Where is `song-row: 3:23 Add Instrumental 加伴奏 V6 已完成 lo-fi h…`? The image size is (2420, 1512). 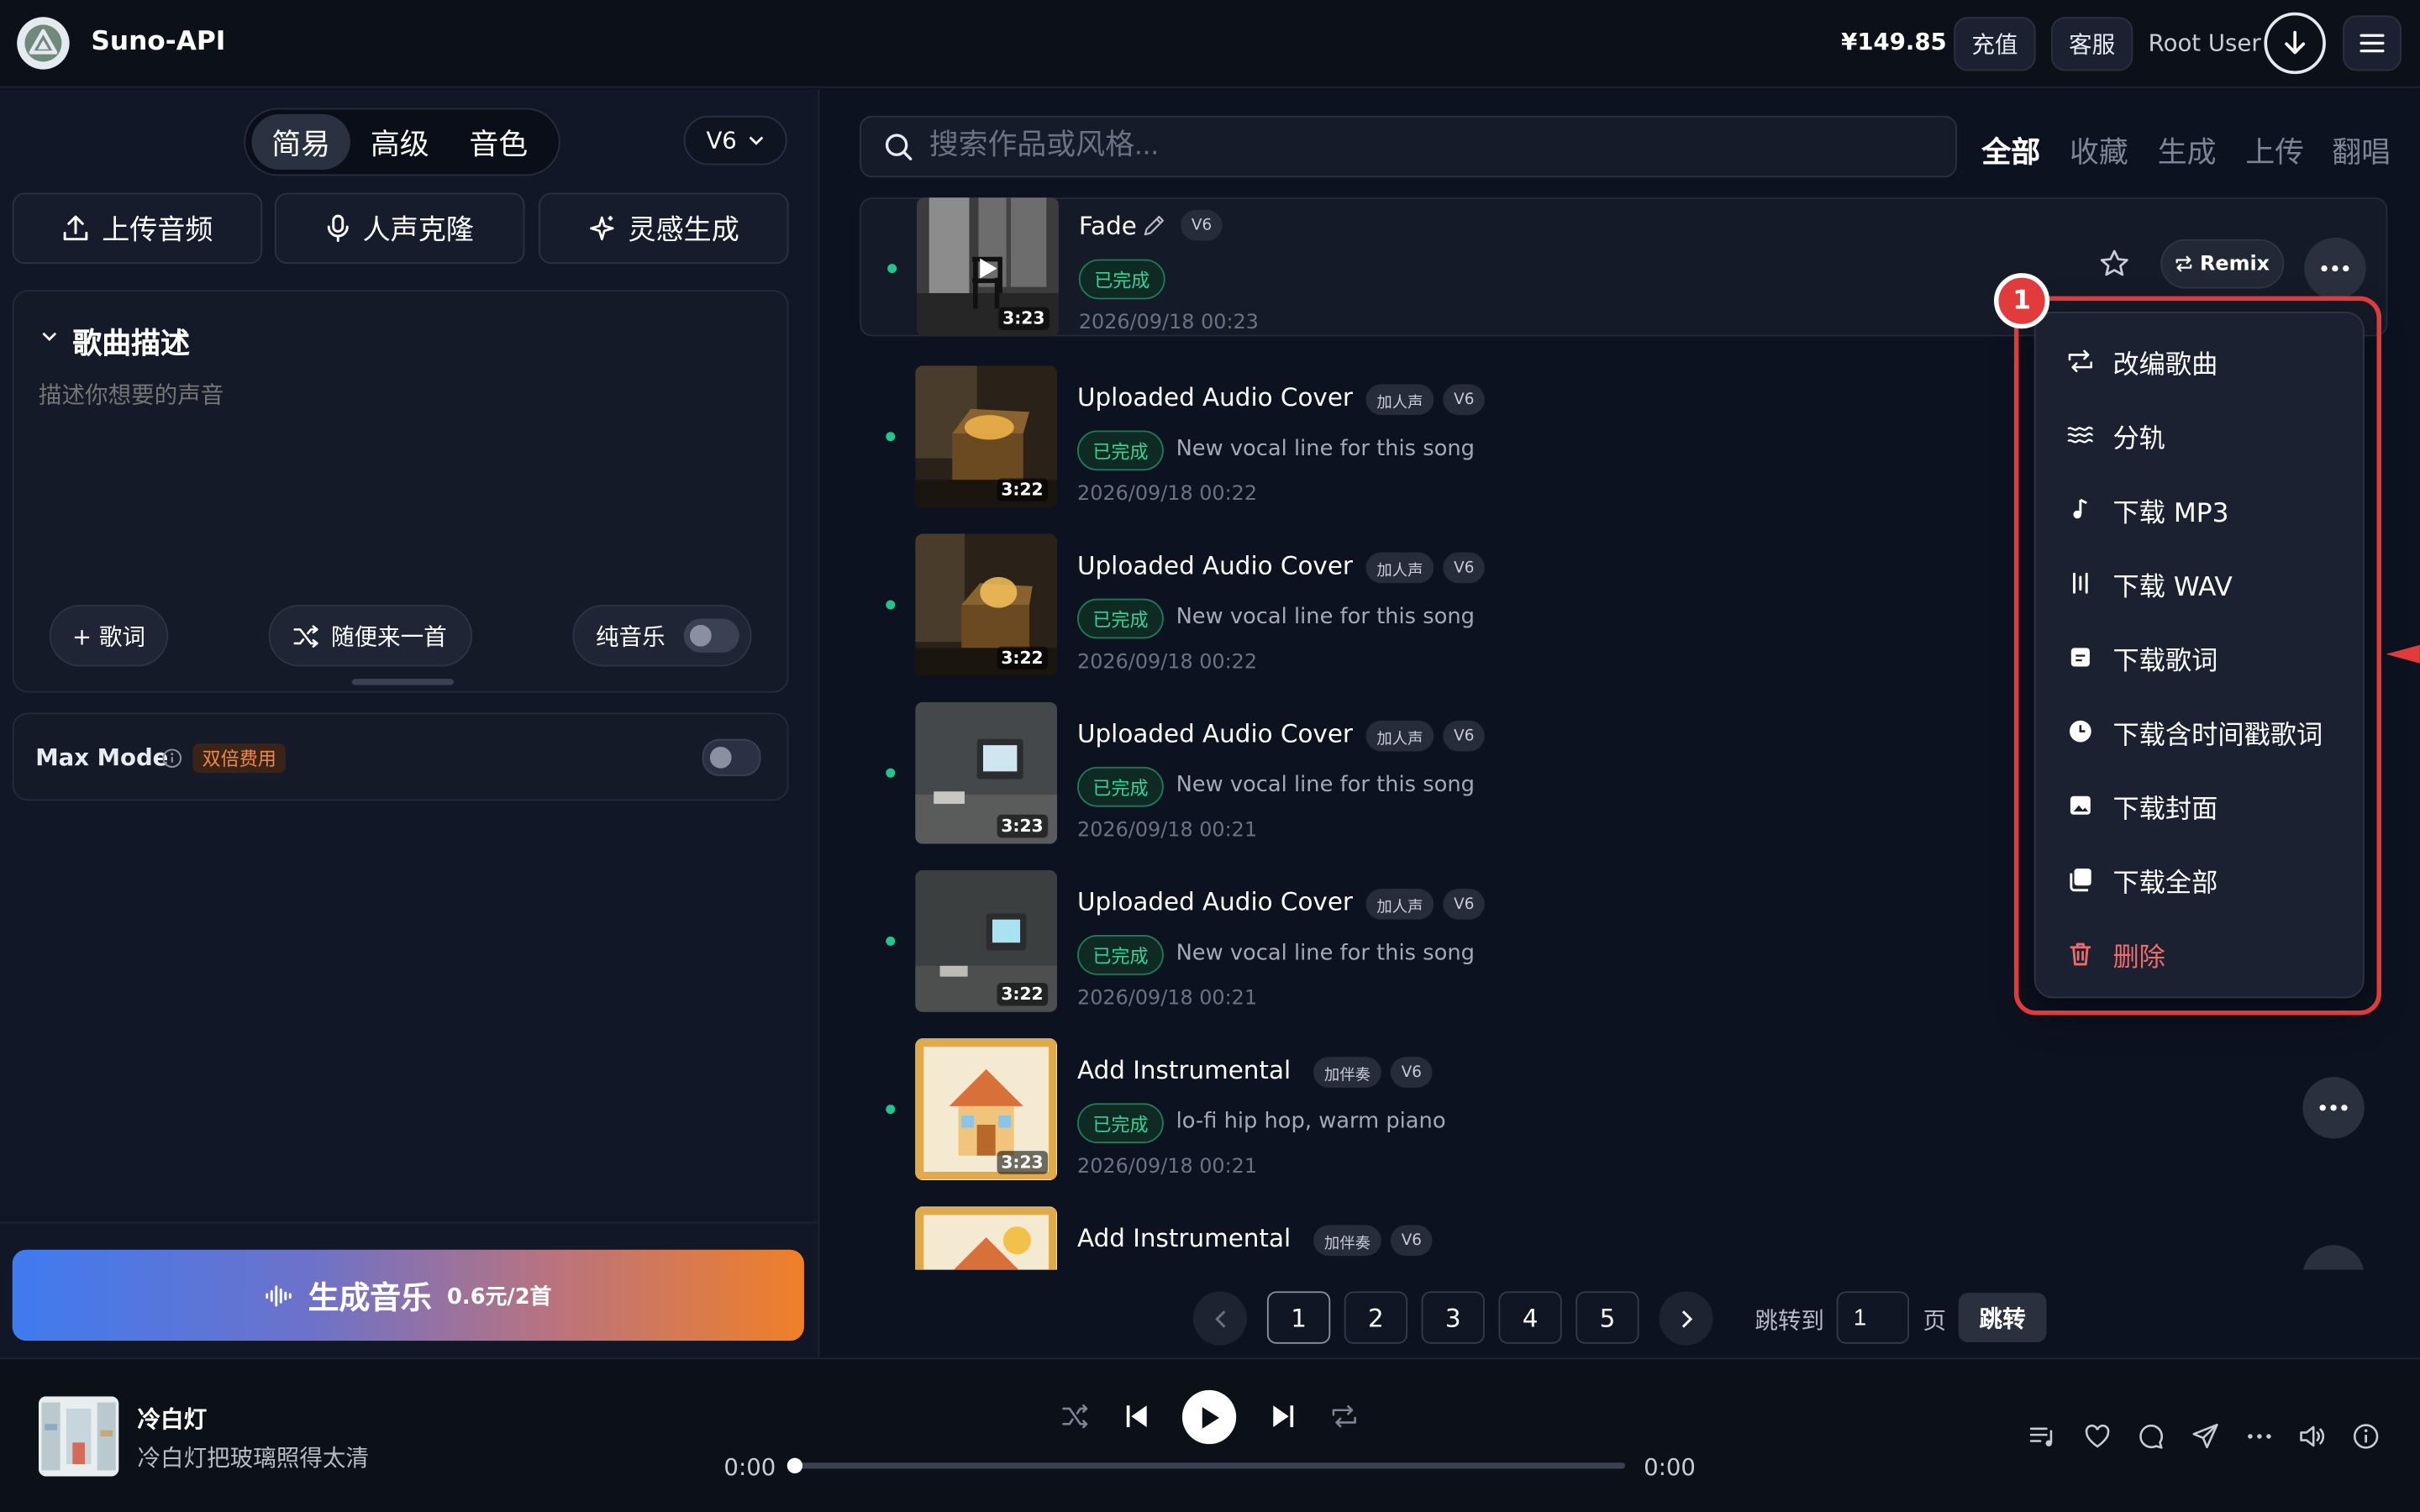
song-row: 3:23 Add Instrumental 加伴奏 V6 已完成 lo-fi h… is located at coordinates (1623, 1120).